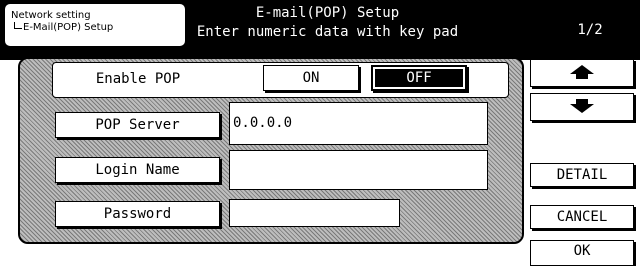 This screenshot has width=640, height=266. I want to click on arrow-down-icon, so click(582, 106).